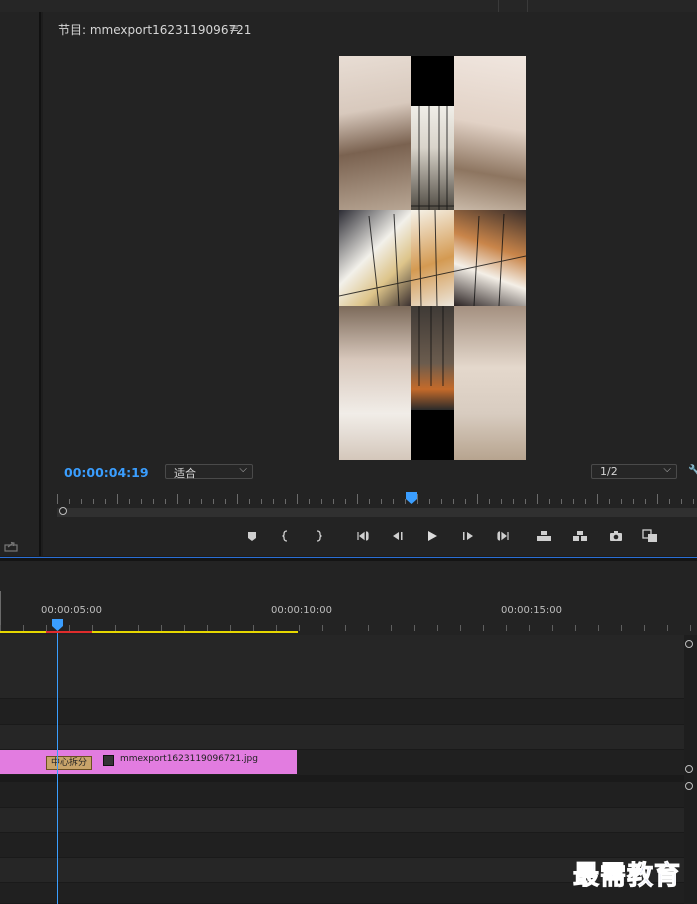 This screenshot has width=697, height=904. Describe the element at coordinates (544, 536) in the screenshot. I see `lift-icon` at that location.